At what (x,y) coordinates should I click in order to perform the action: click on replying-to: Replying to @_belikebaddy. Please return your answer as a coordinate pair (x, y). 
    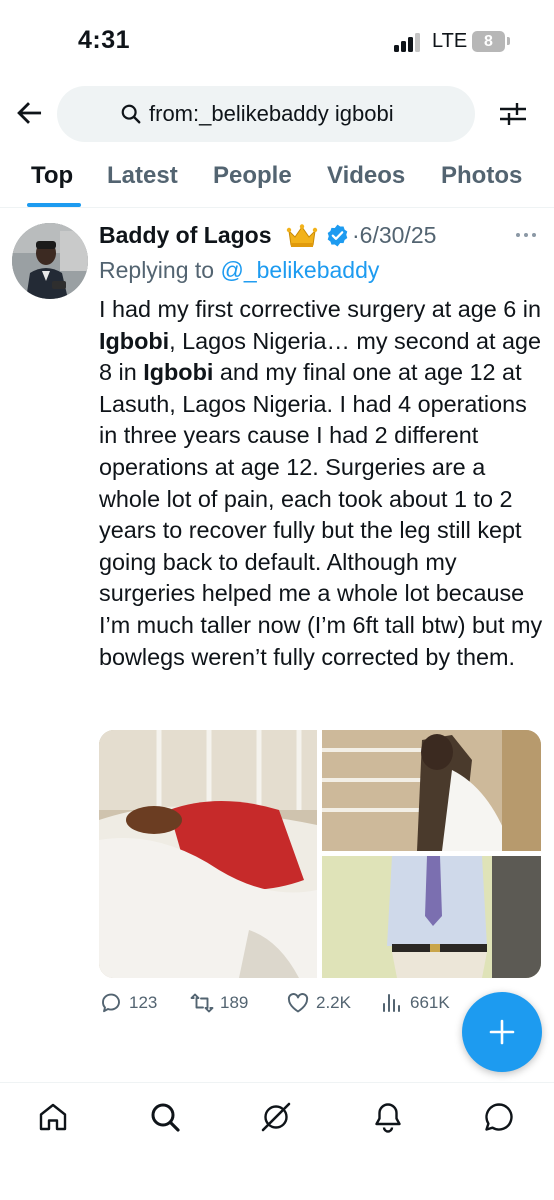
    Looking at the image, I should click on (239, 270).